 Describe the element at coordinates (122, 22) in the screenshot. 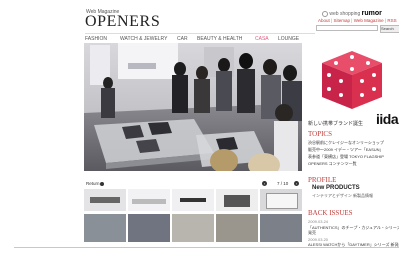

I see `site-logo: OPENERS` at that location.